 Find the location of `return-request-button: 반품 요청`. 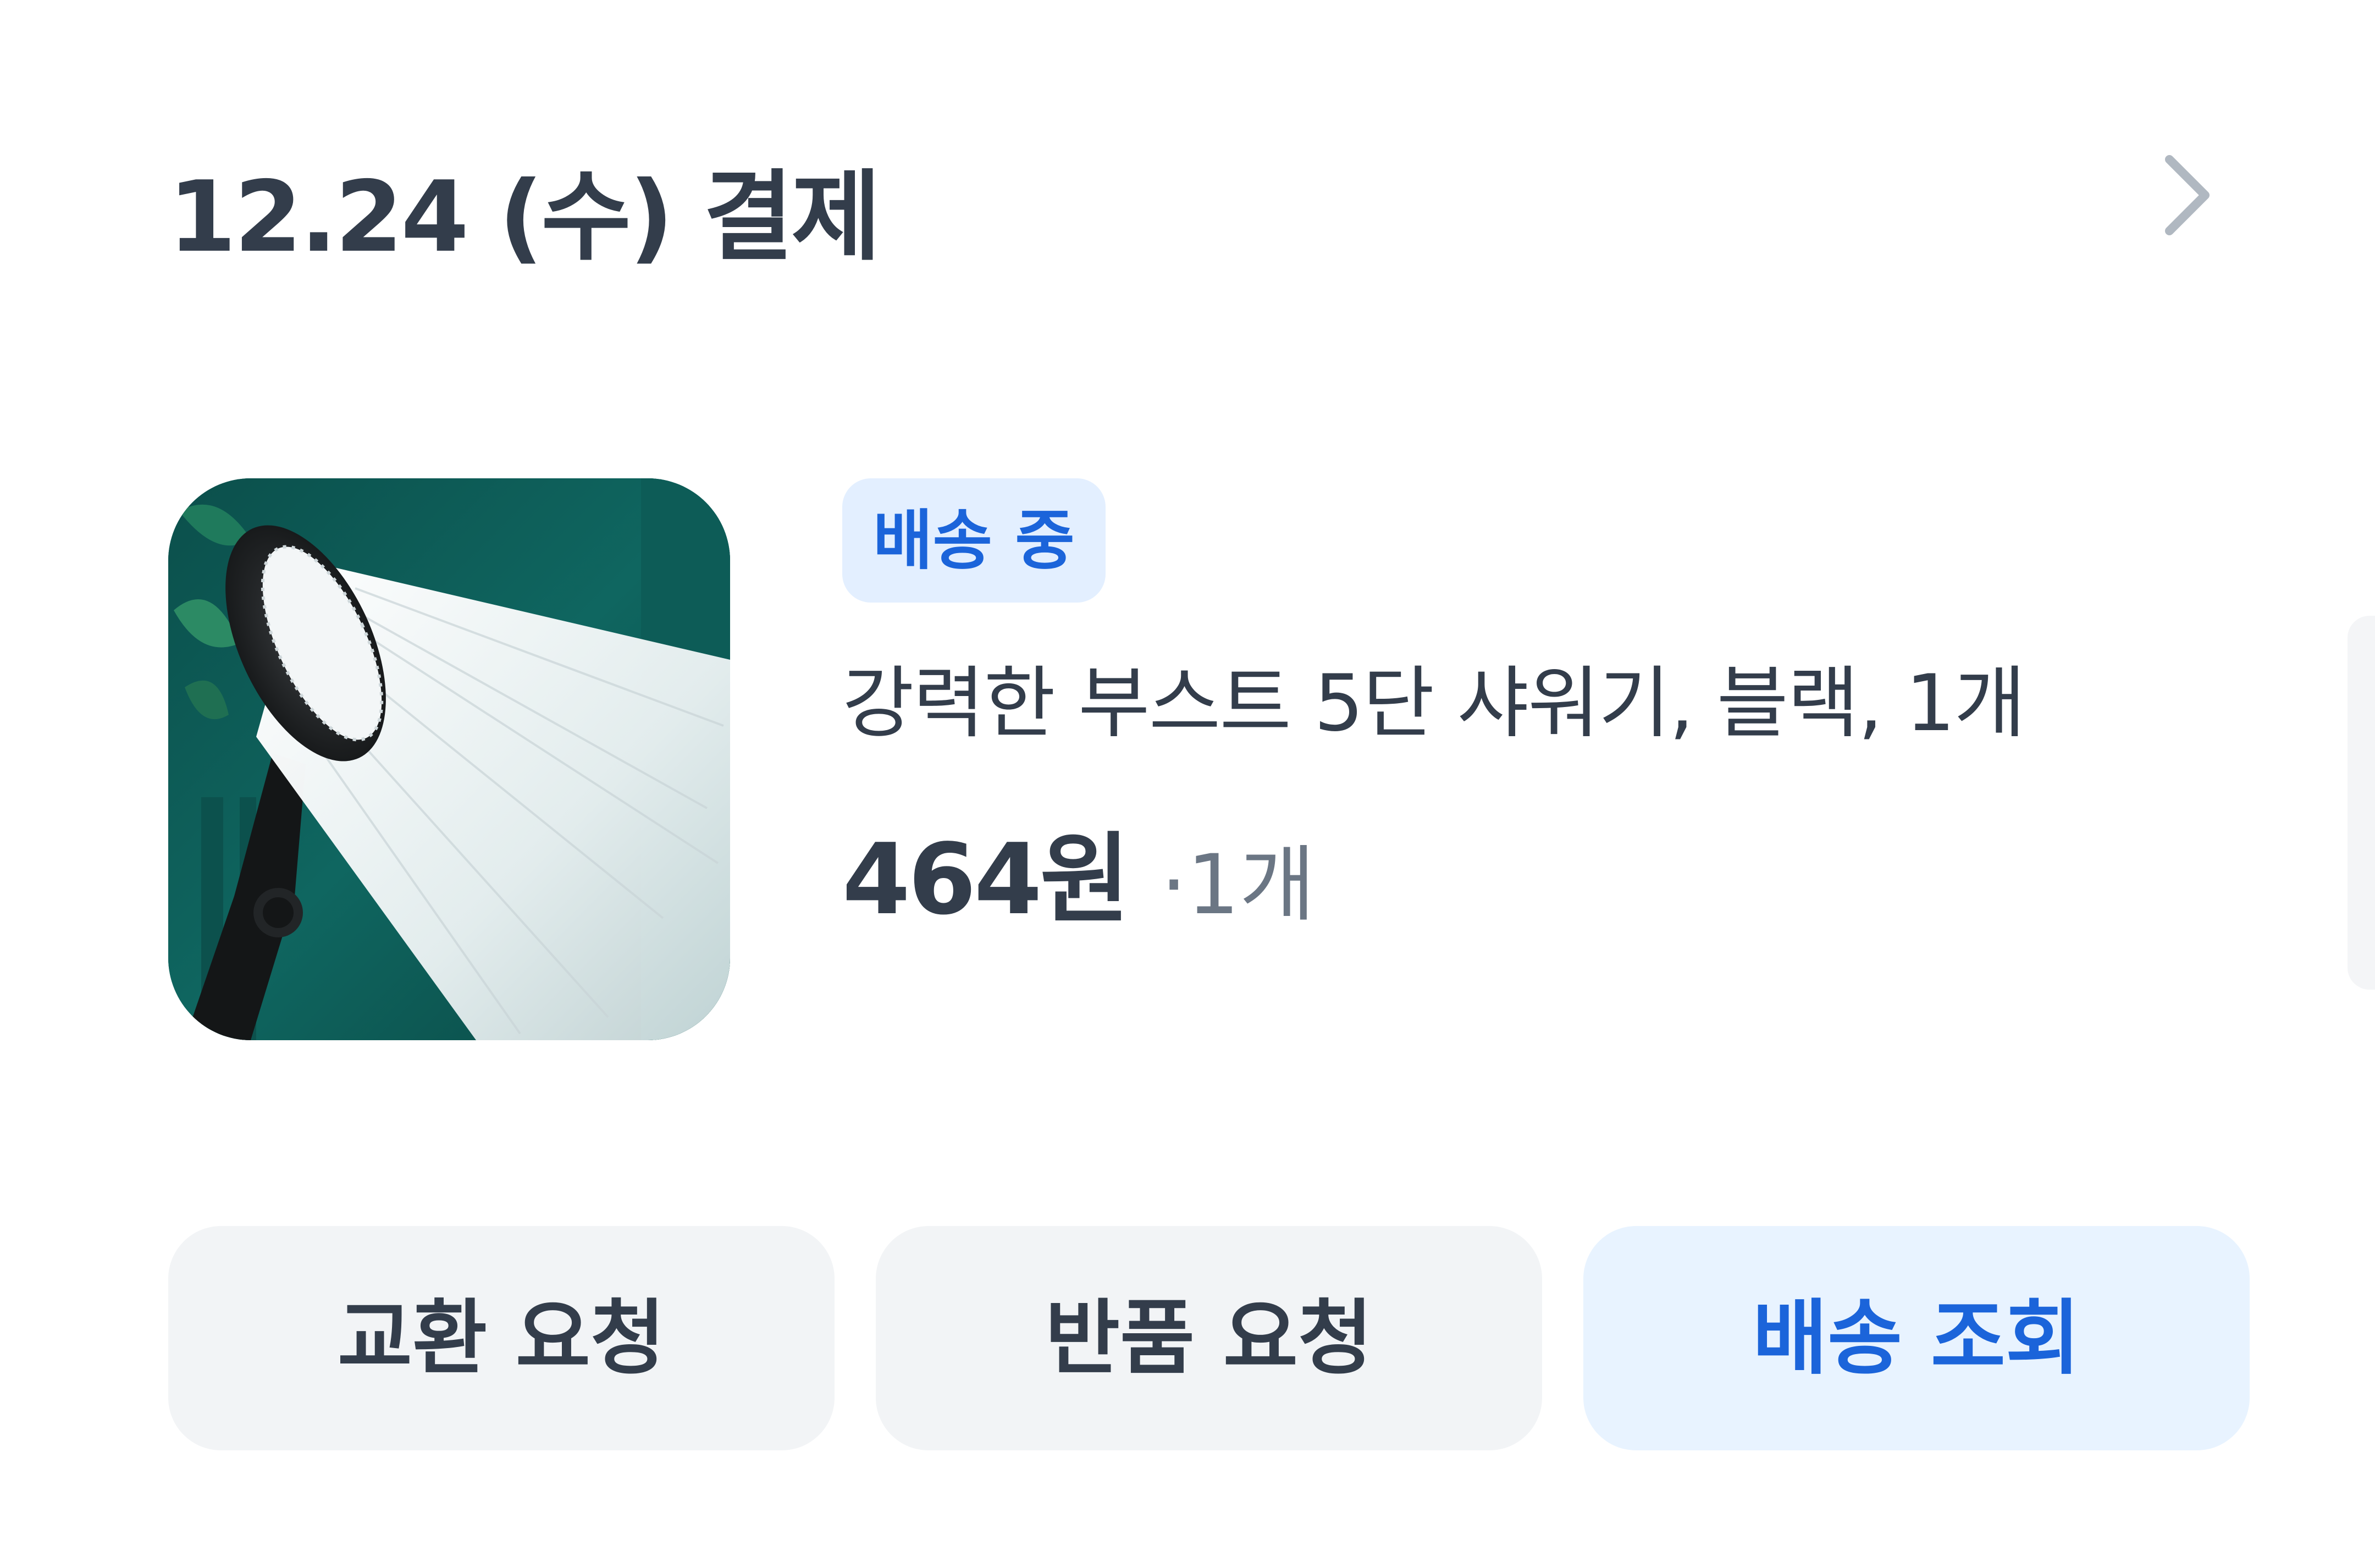

return-request-button: 반품 요청 is located at coordinates (1209, 1338).